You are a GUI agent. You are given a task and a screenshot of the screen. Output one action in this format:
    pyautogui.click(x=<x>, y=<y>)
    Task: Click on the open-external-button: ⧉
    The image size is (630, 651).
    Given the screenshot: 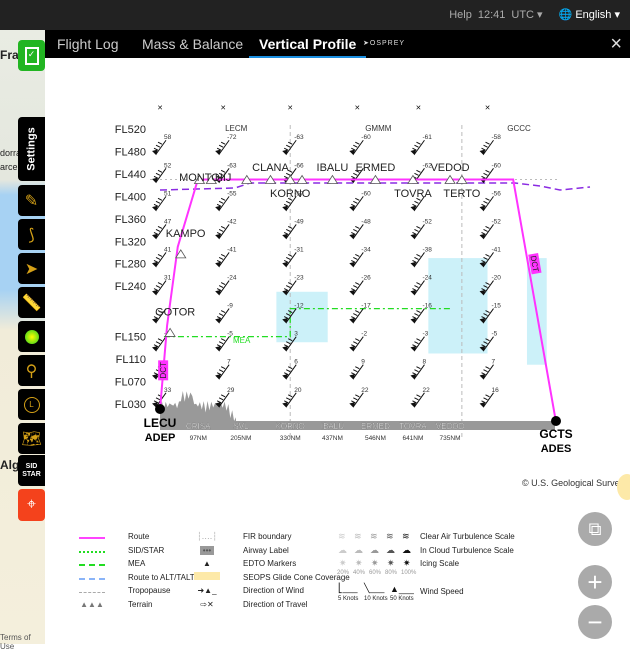 What is the action you would take?
    pyautogui.click(x=595, y=529)
    